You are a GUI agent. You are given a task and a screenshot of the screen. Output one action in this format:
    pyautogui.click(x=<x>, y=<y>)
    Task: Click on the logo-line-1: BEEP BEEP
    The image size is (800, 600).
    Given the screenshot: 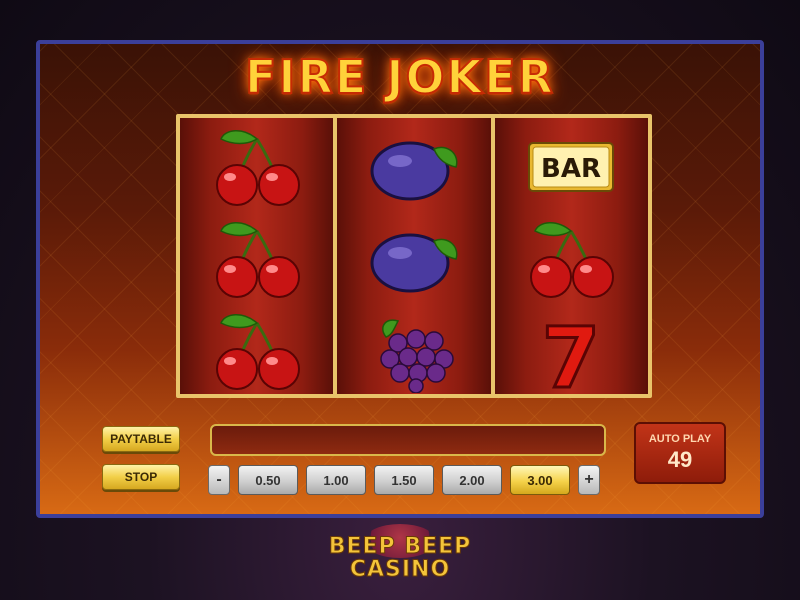 What is the action you would take?
    pyautogui.click(x=400, y=547)
    